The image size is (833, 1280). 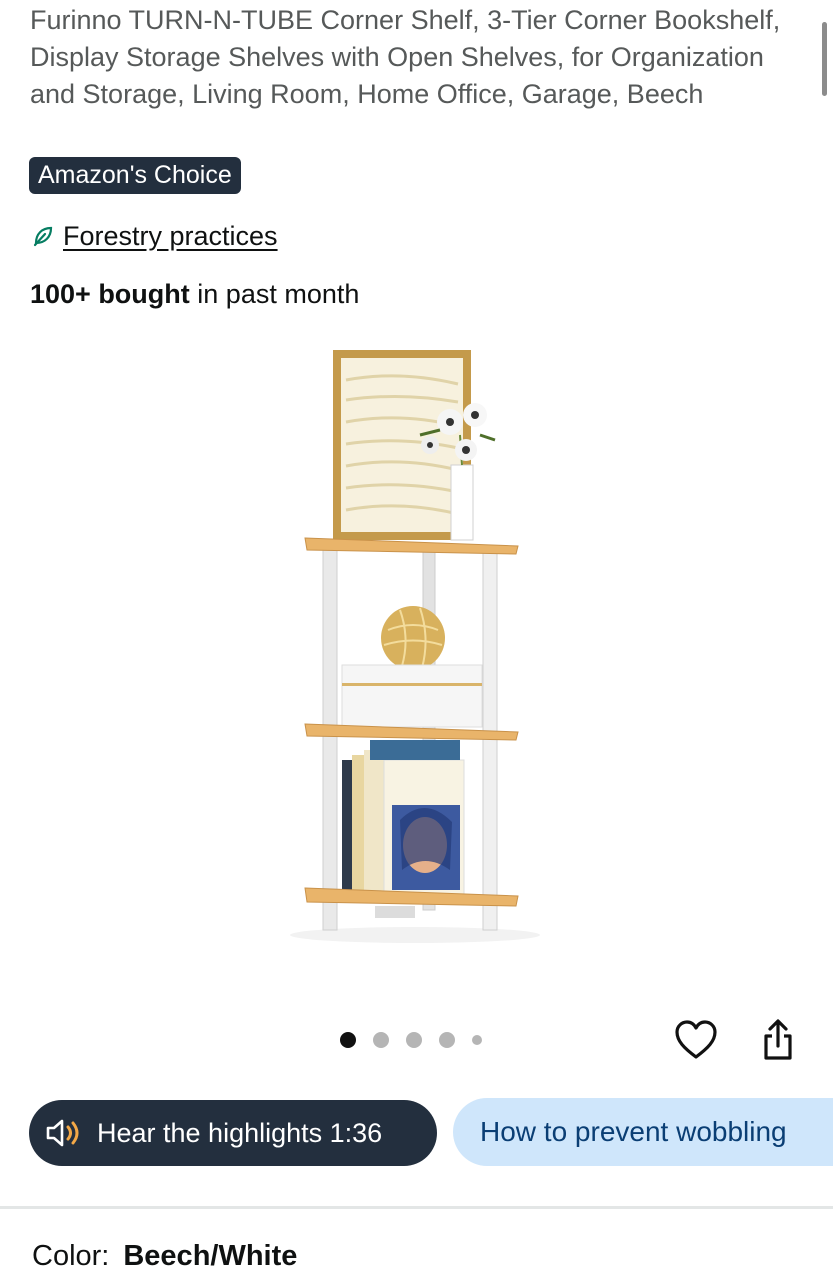 I want to click on share-icon, so click(x=778, y=1040).